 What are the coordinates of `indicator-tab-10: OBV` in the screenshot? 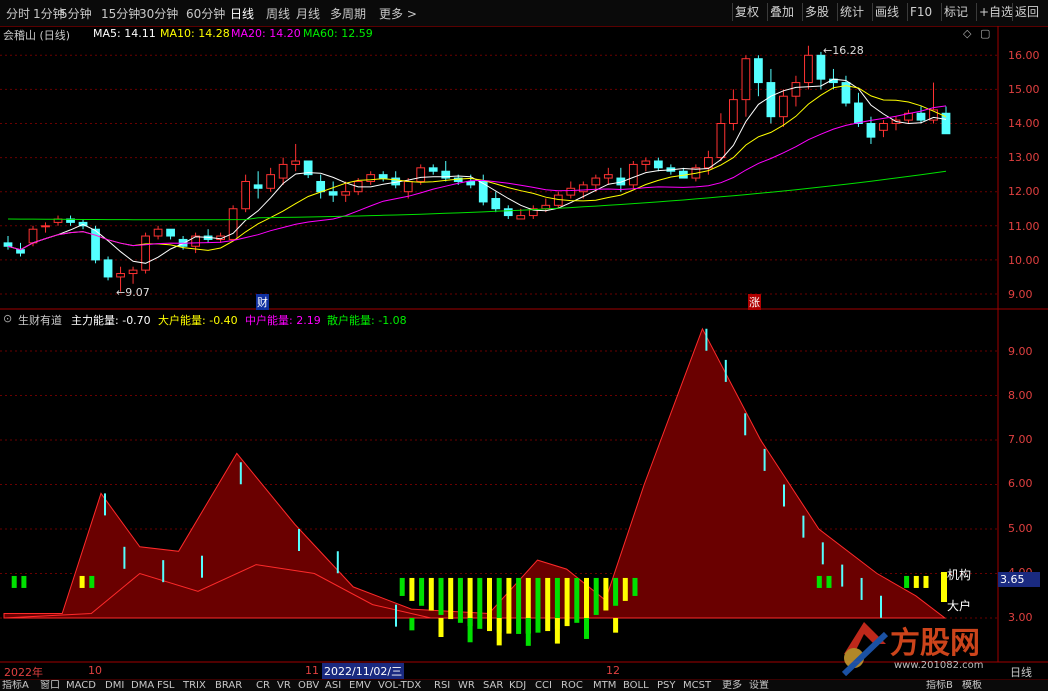 It's located at (308, 685).